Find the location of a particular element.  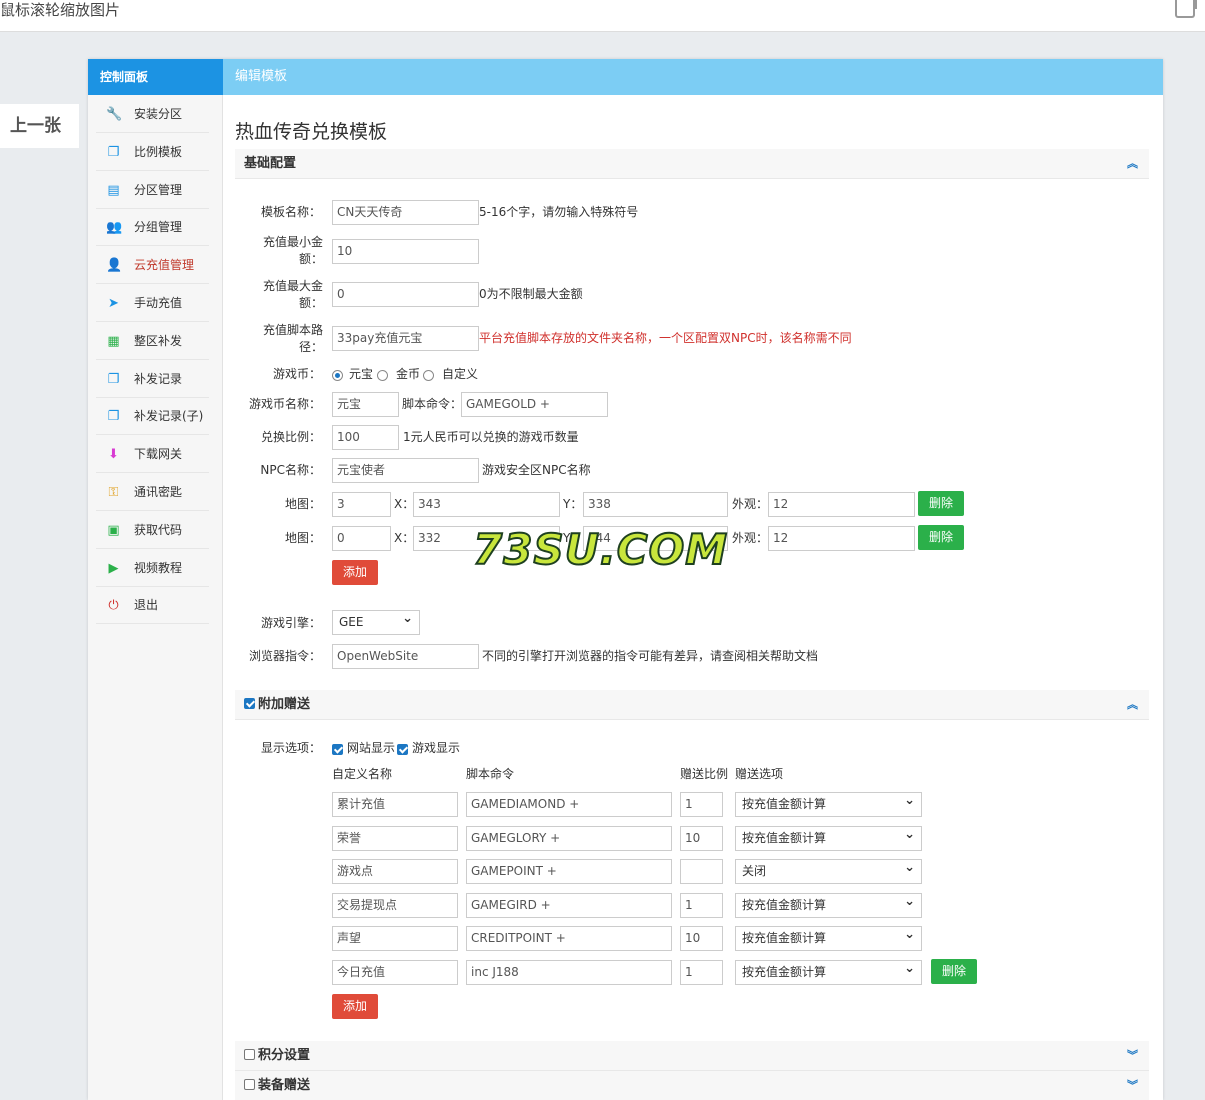

sidebar-item: ▣ 获取代码 is located at coordinates (152, 530).